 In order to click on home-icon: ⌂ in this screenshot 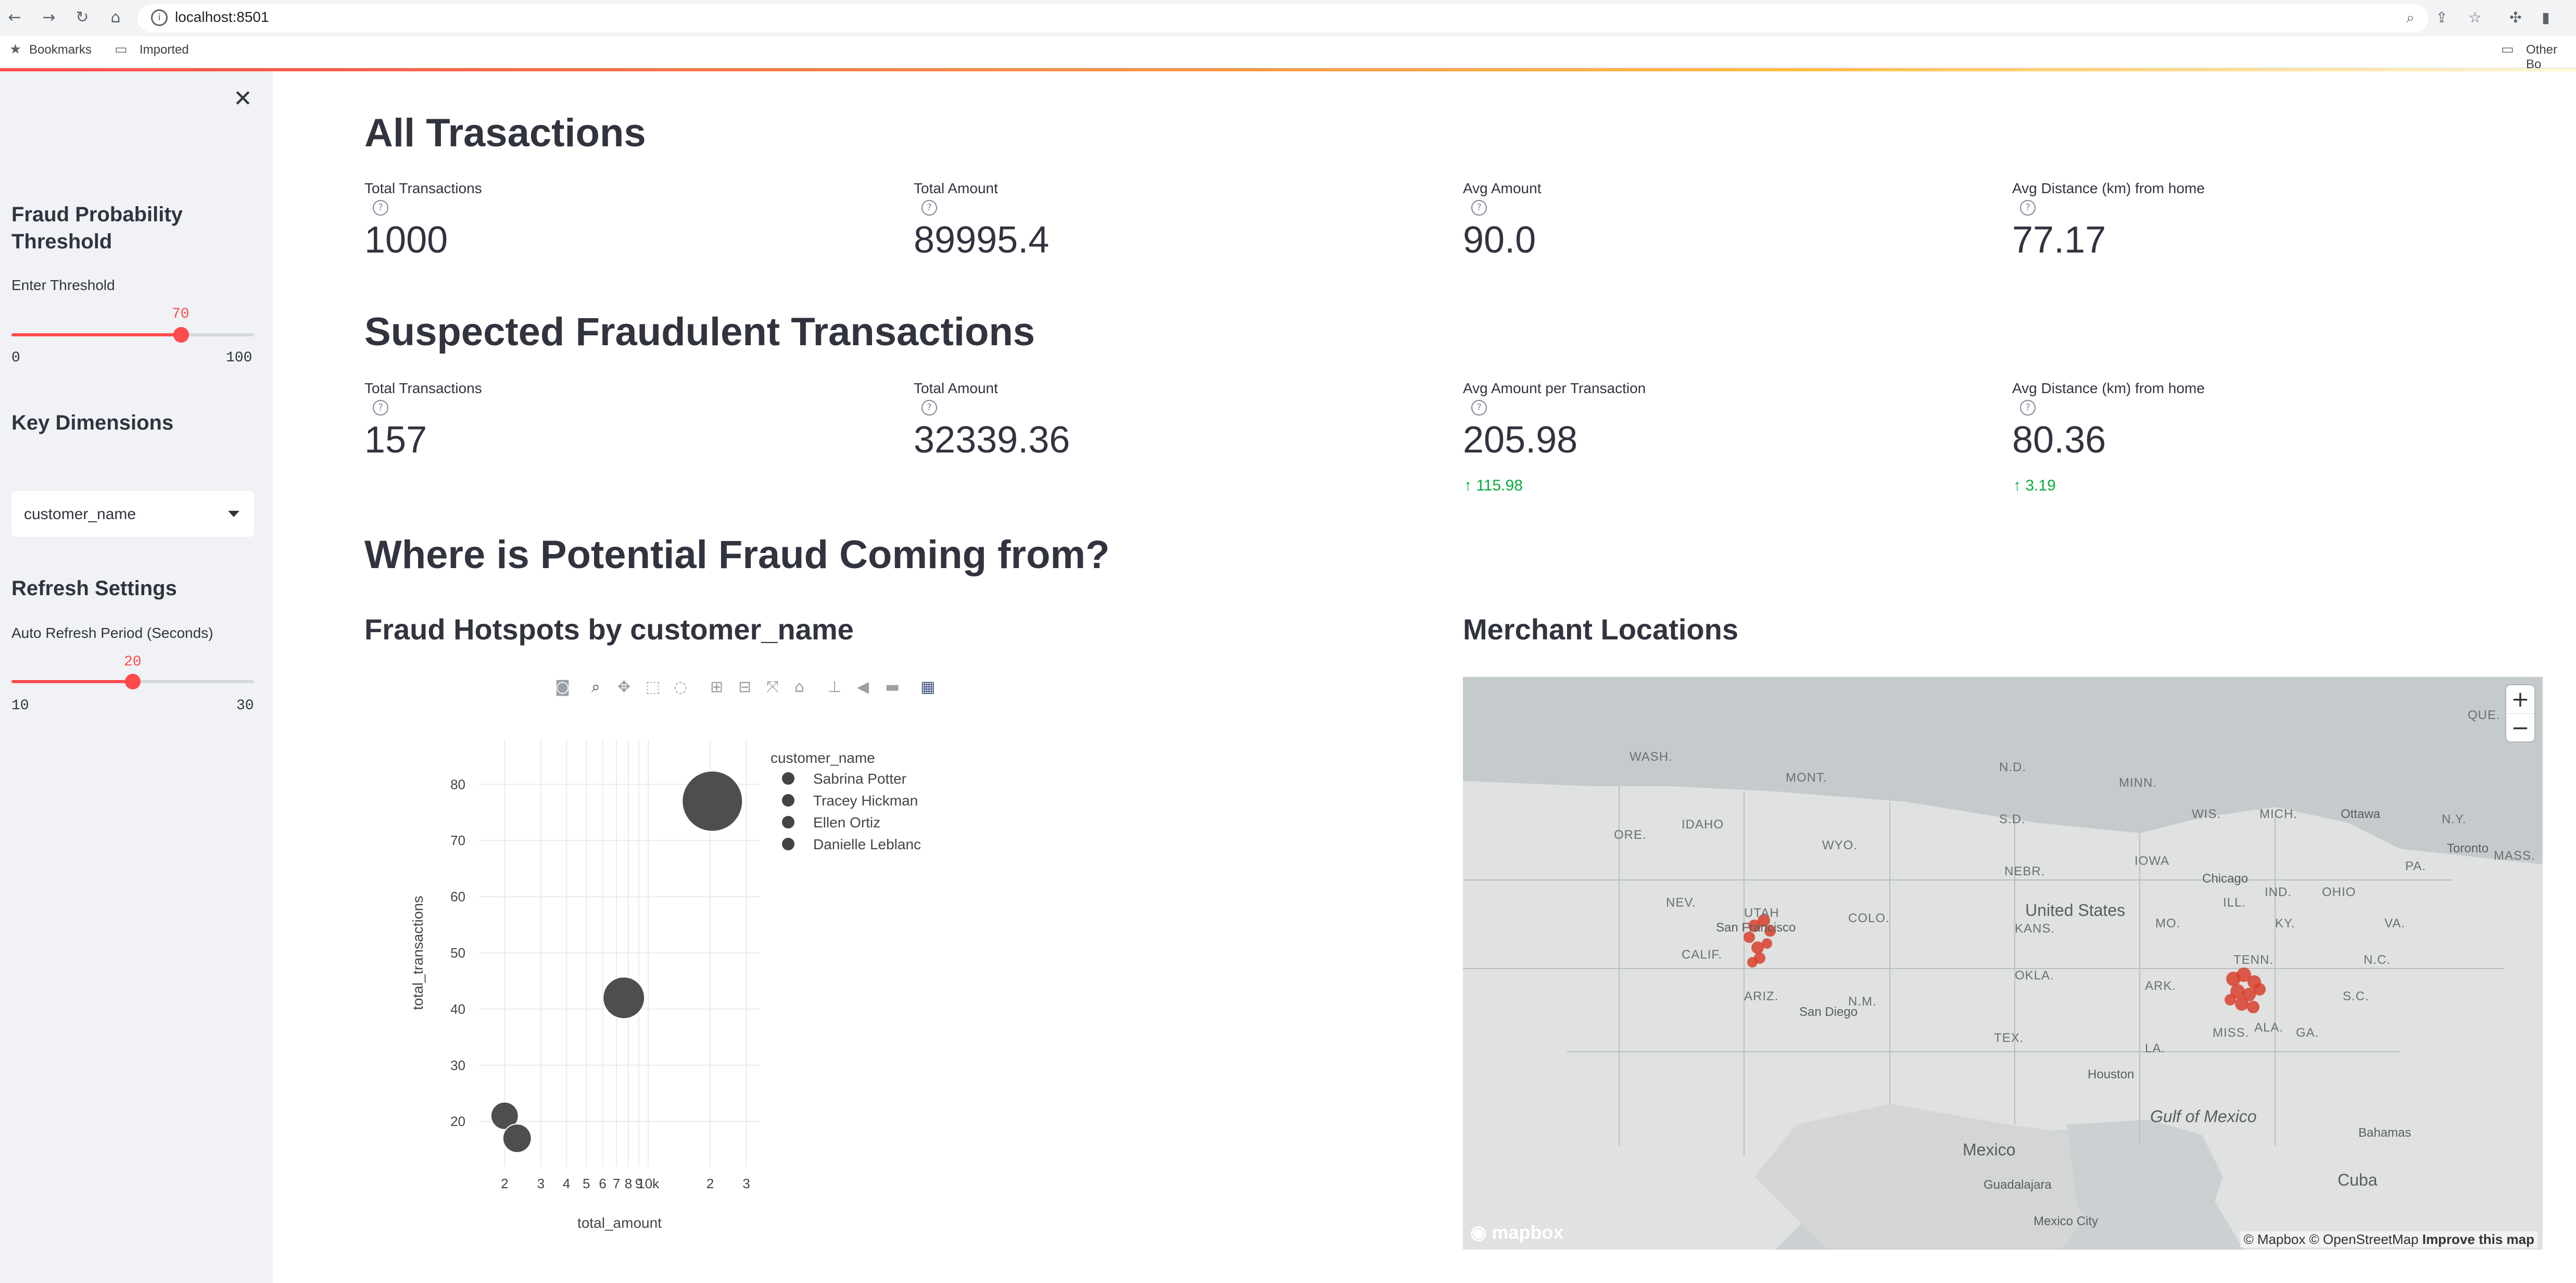, I will do `click(115, 17)`.